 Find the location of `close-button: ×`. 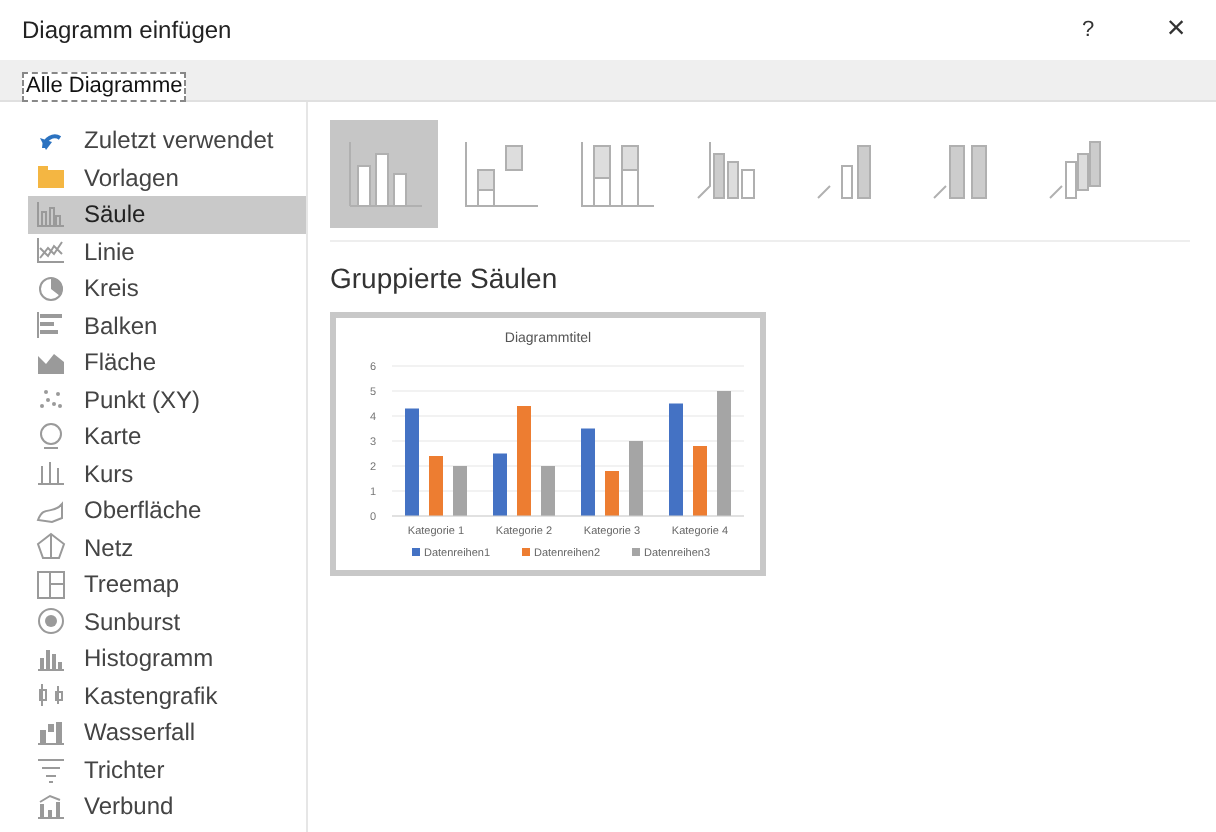

close-button: × is located at coordinates (1176, 30).